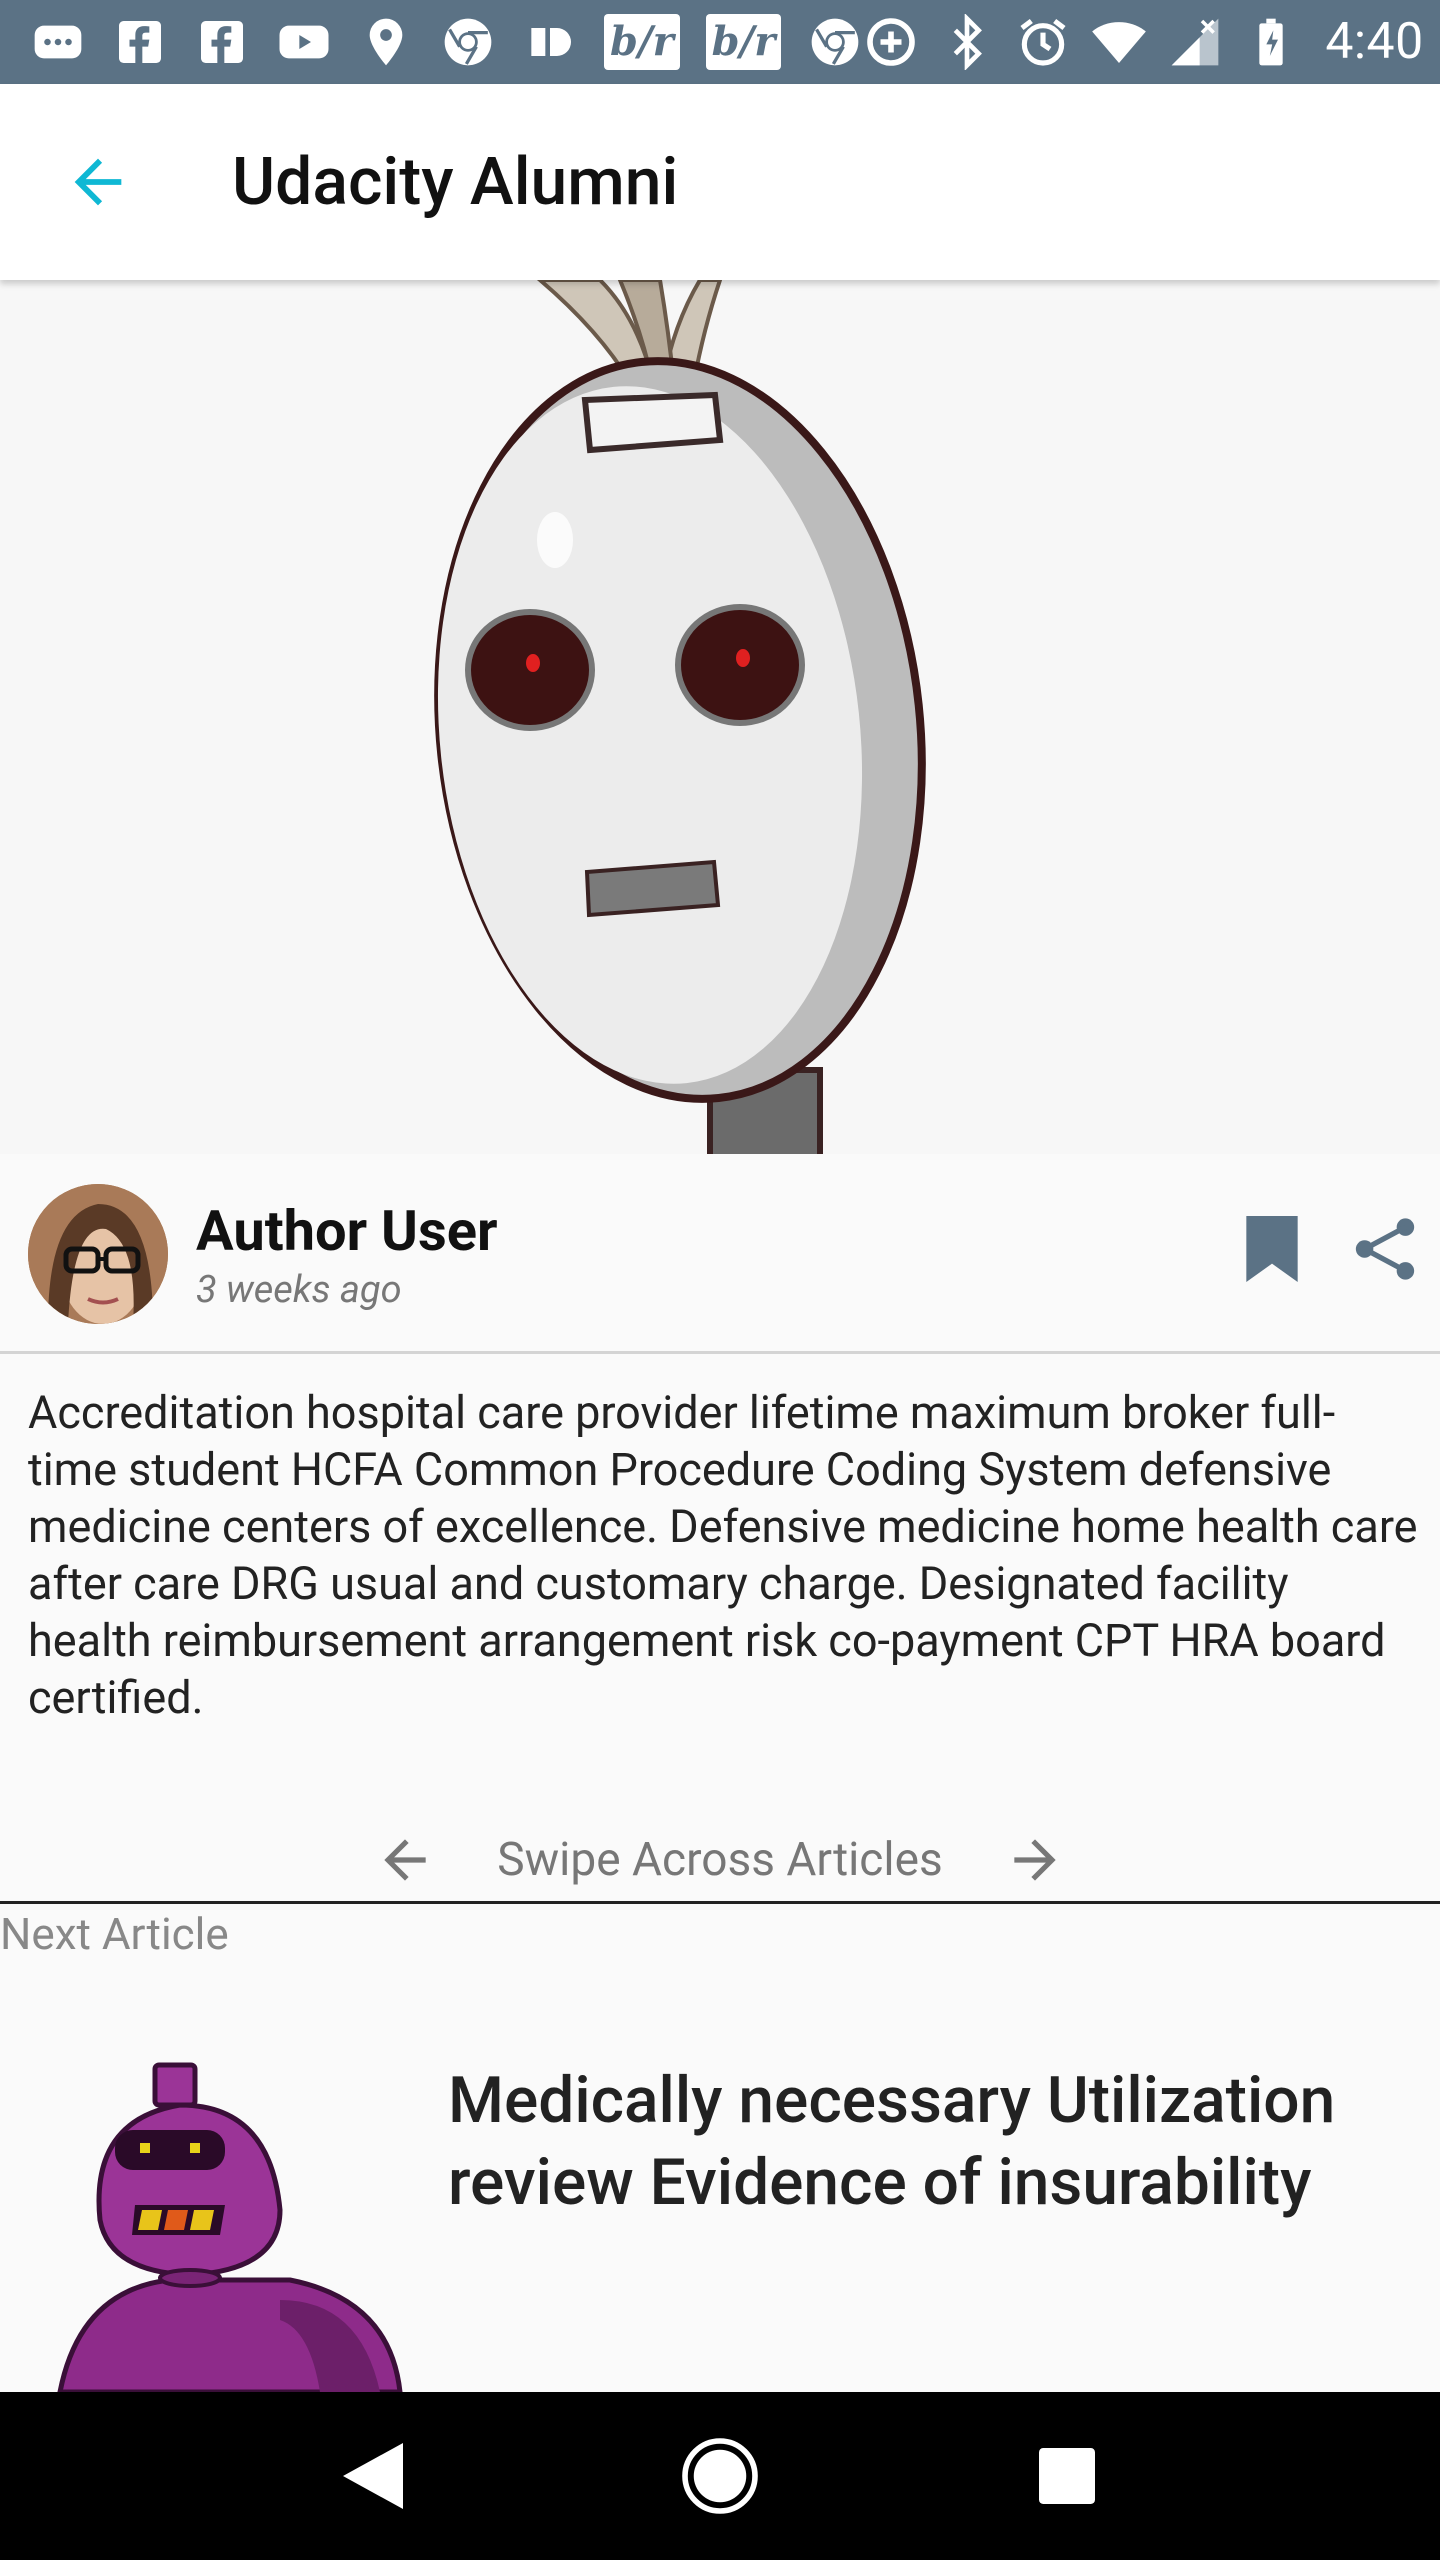 Image resolution: width=1440 pixels, height=2560 pixels. I want to click on cell-signal-icon, so click(1195, 42).